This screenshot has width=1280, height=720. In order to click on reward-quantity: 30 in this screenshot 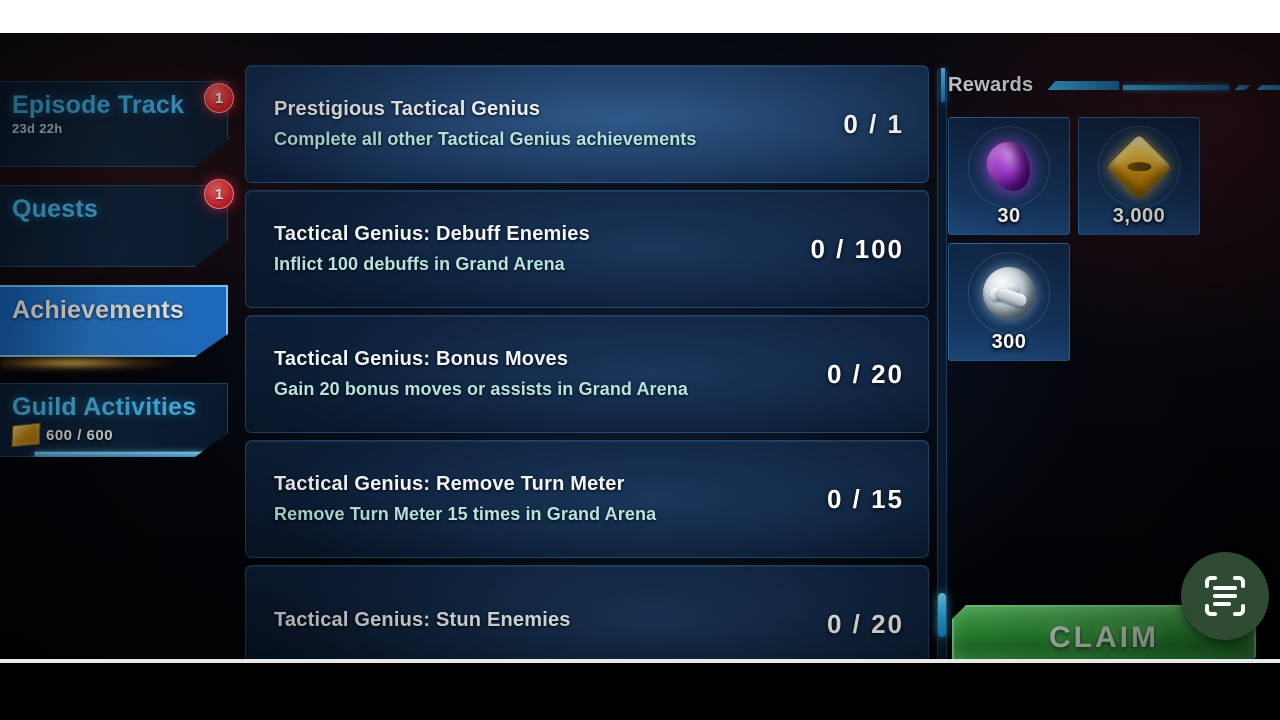, I will do `click(1009, 216)`.